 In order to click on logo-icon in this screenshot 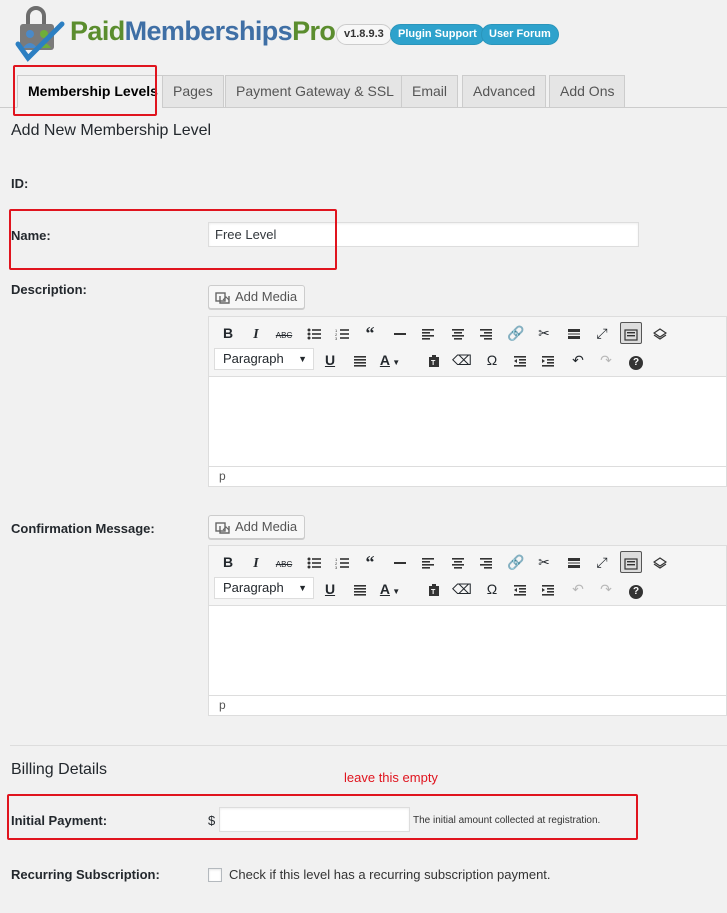, I will do `click(40, 33)`.